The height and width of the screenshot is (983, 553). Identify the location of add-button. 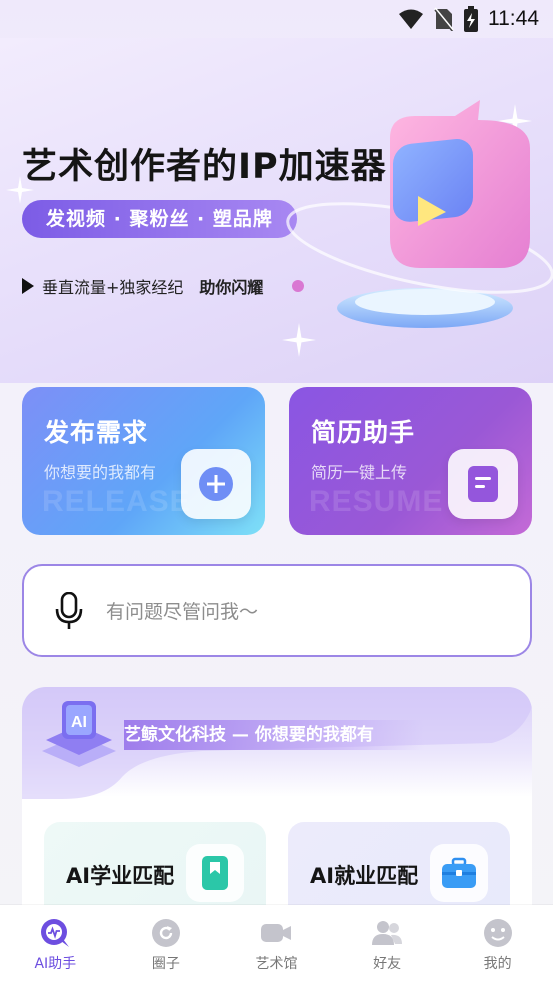
(216, 484).